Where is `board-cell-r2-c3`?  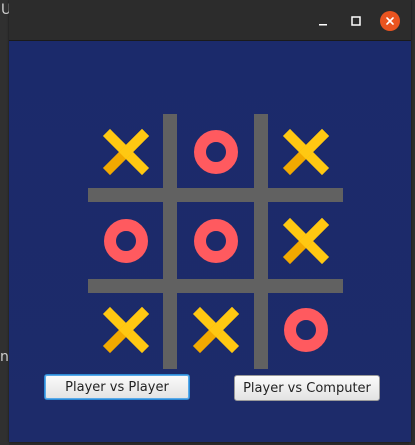 board-cell-r2-c3 is located at coordinates (306, 241).